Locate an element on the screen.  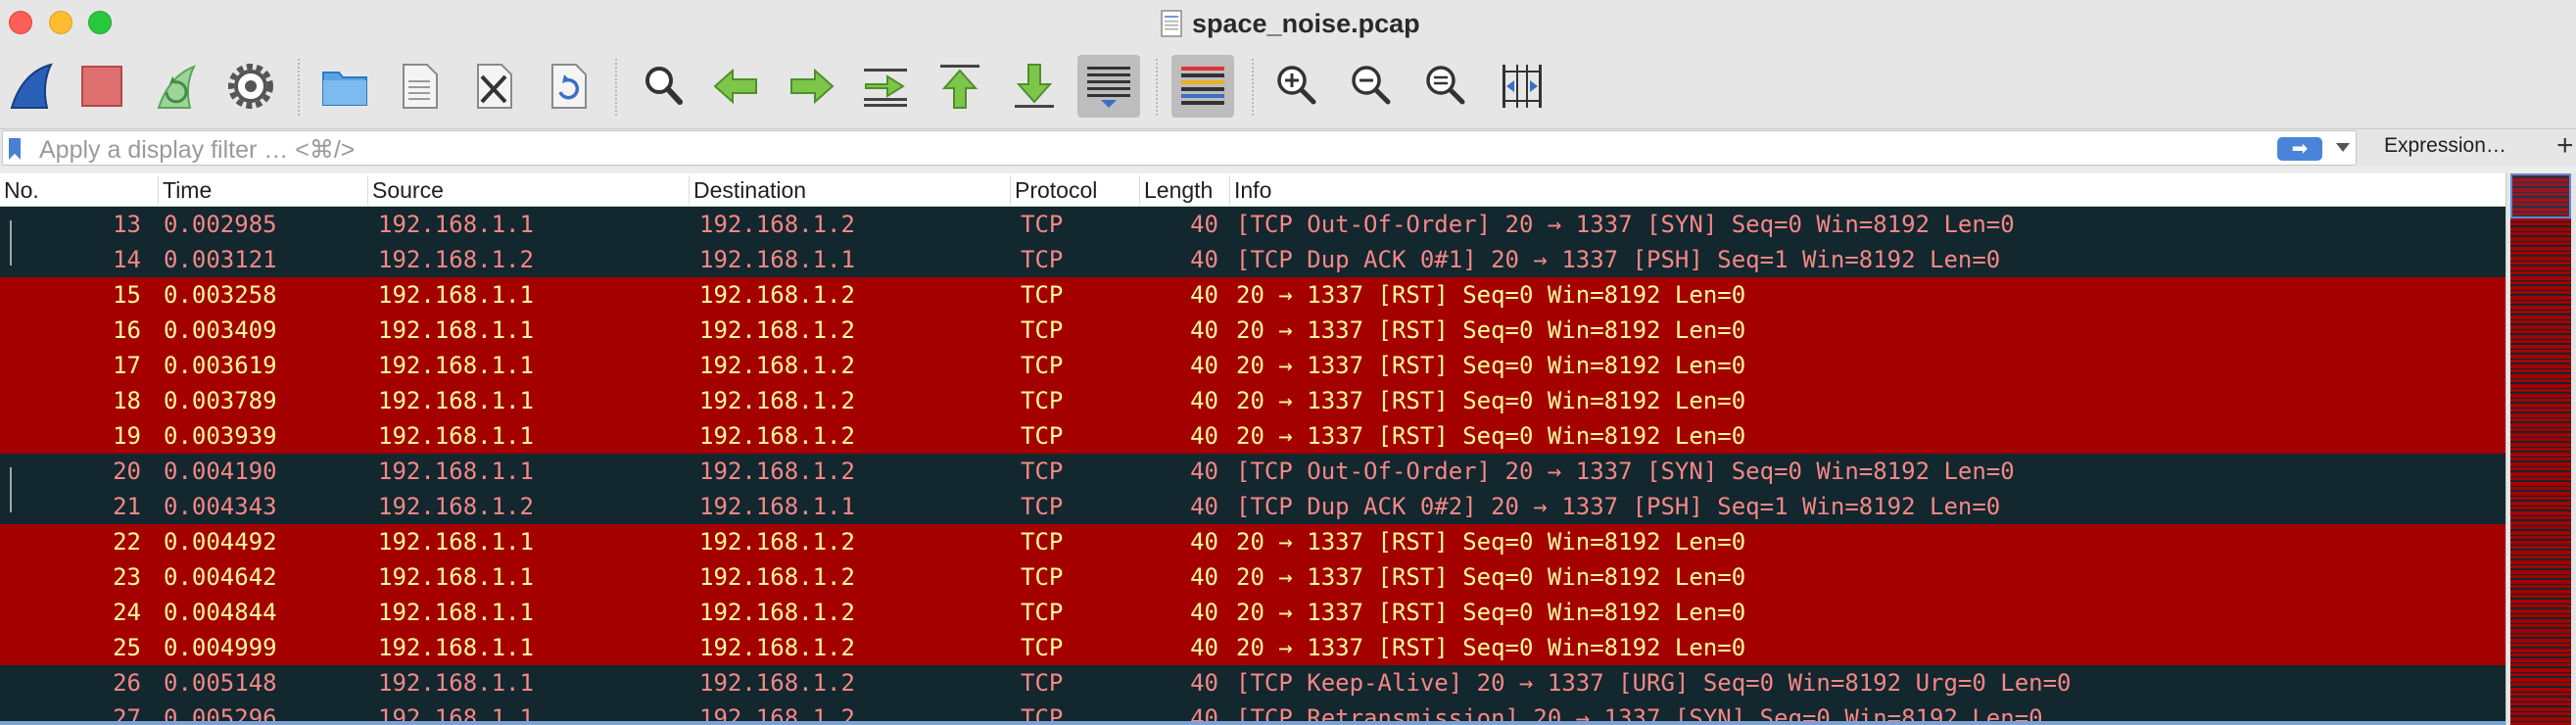
last-packet-button is located at coordinates (1035, 87).